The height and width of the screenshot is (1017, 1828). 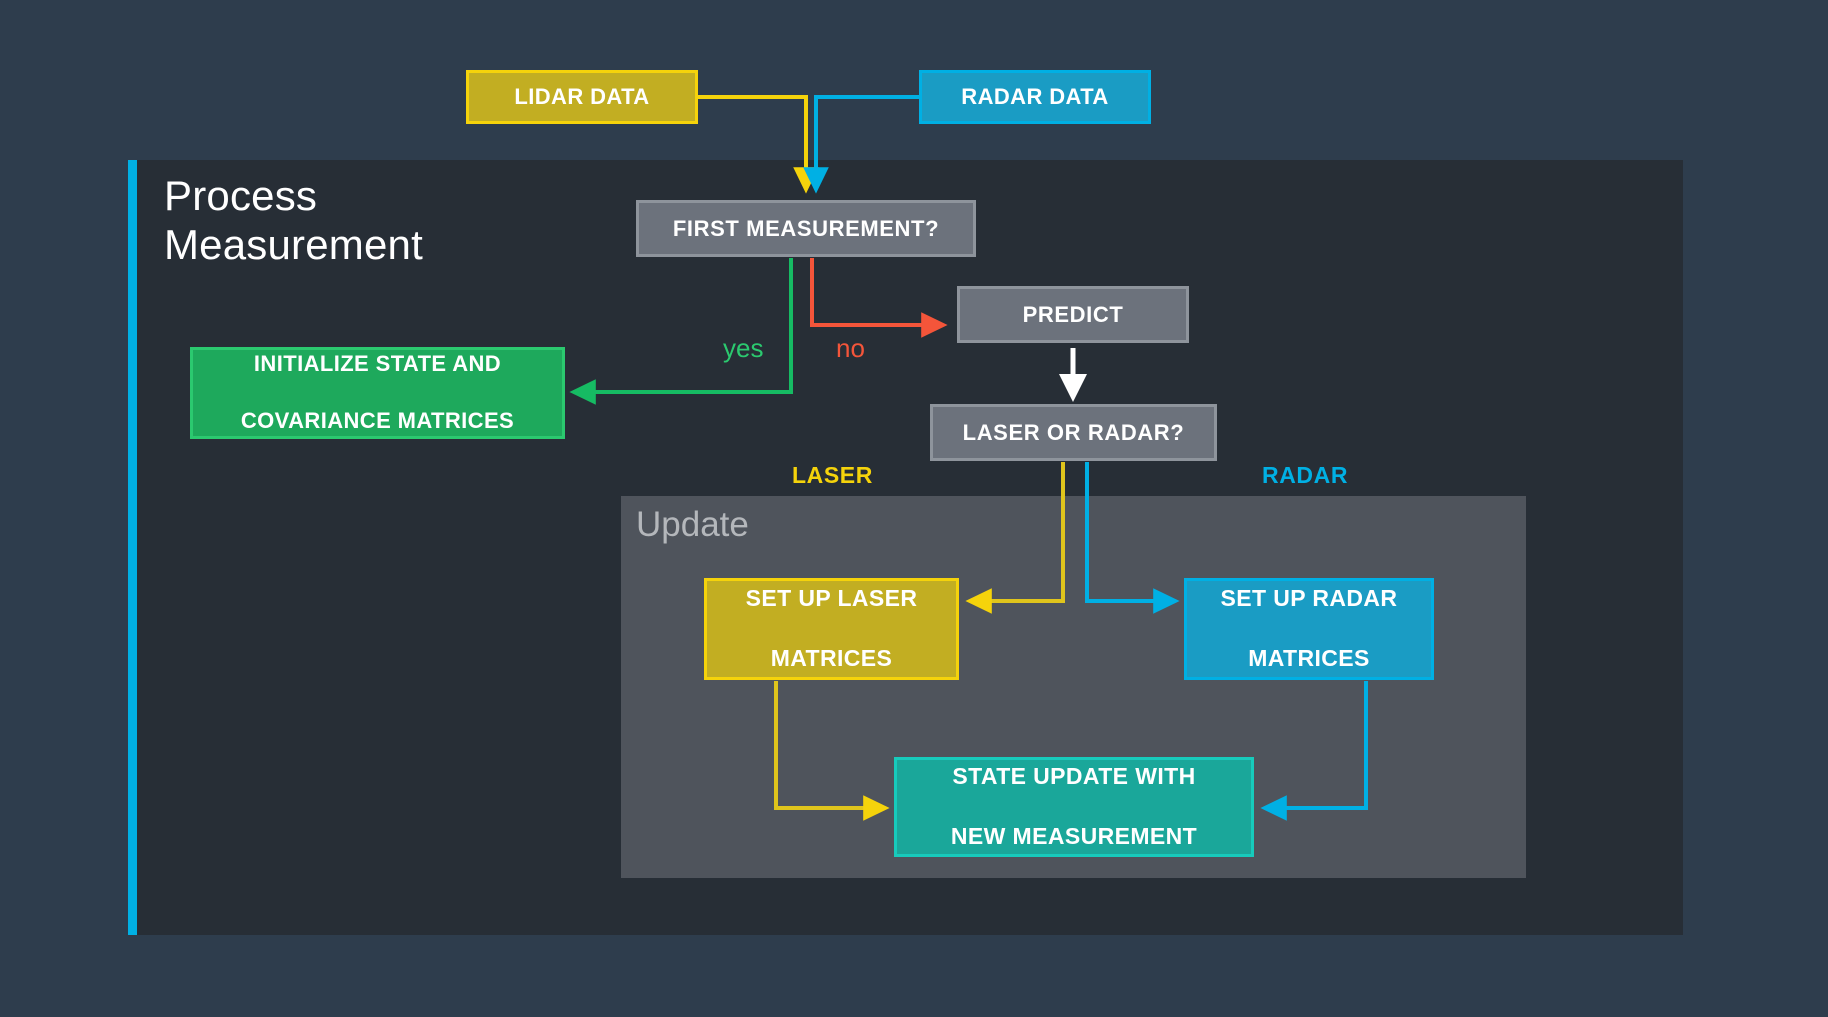 What do you see at coordinates (241, 195) in the screenshot?
I see `page-title-line1: Process` at bounding box center [241, 195].